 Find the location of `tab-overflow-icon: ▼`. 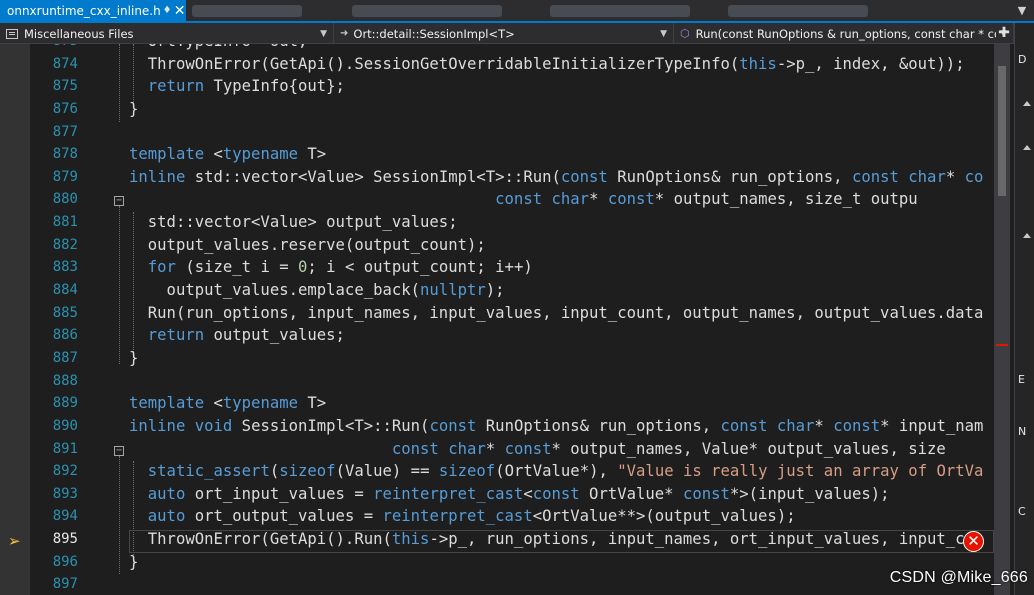

tab-overflow-icon: ▼ is located at coordinates (1022, 10).